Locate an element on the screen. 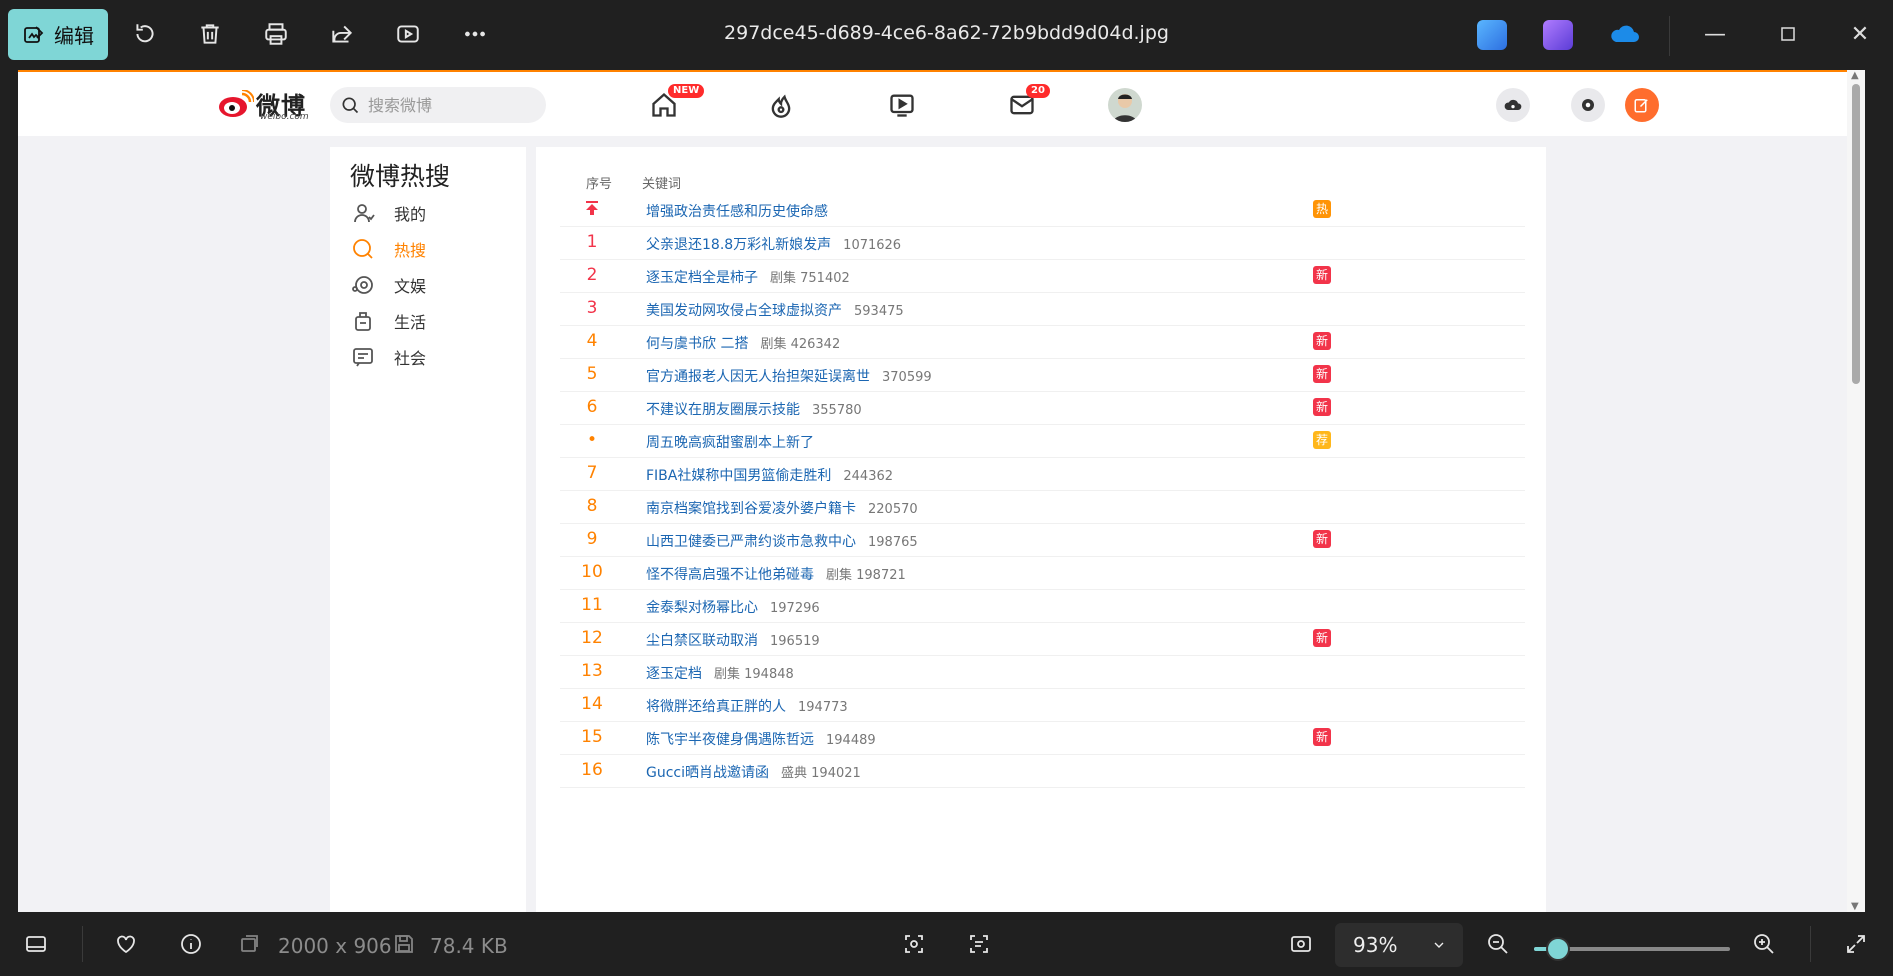 The height and width of the screenshot is (976, 1893). hot-keyword-link: 逐玉定档全是柿子 剧集 751402 is located at coordinates (748, 277).